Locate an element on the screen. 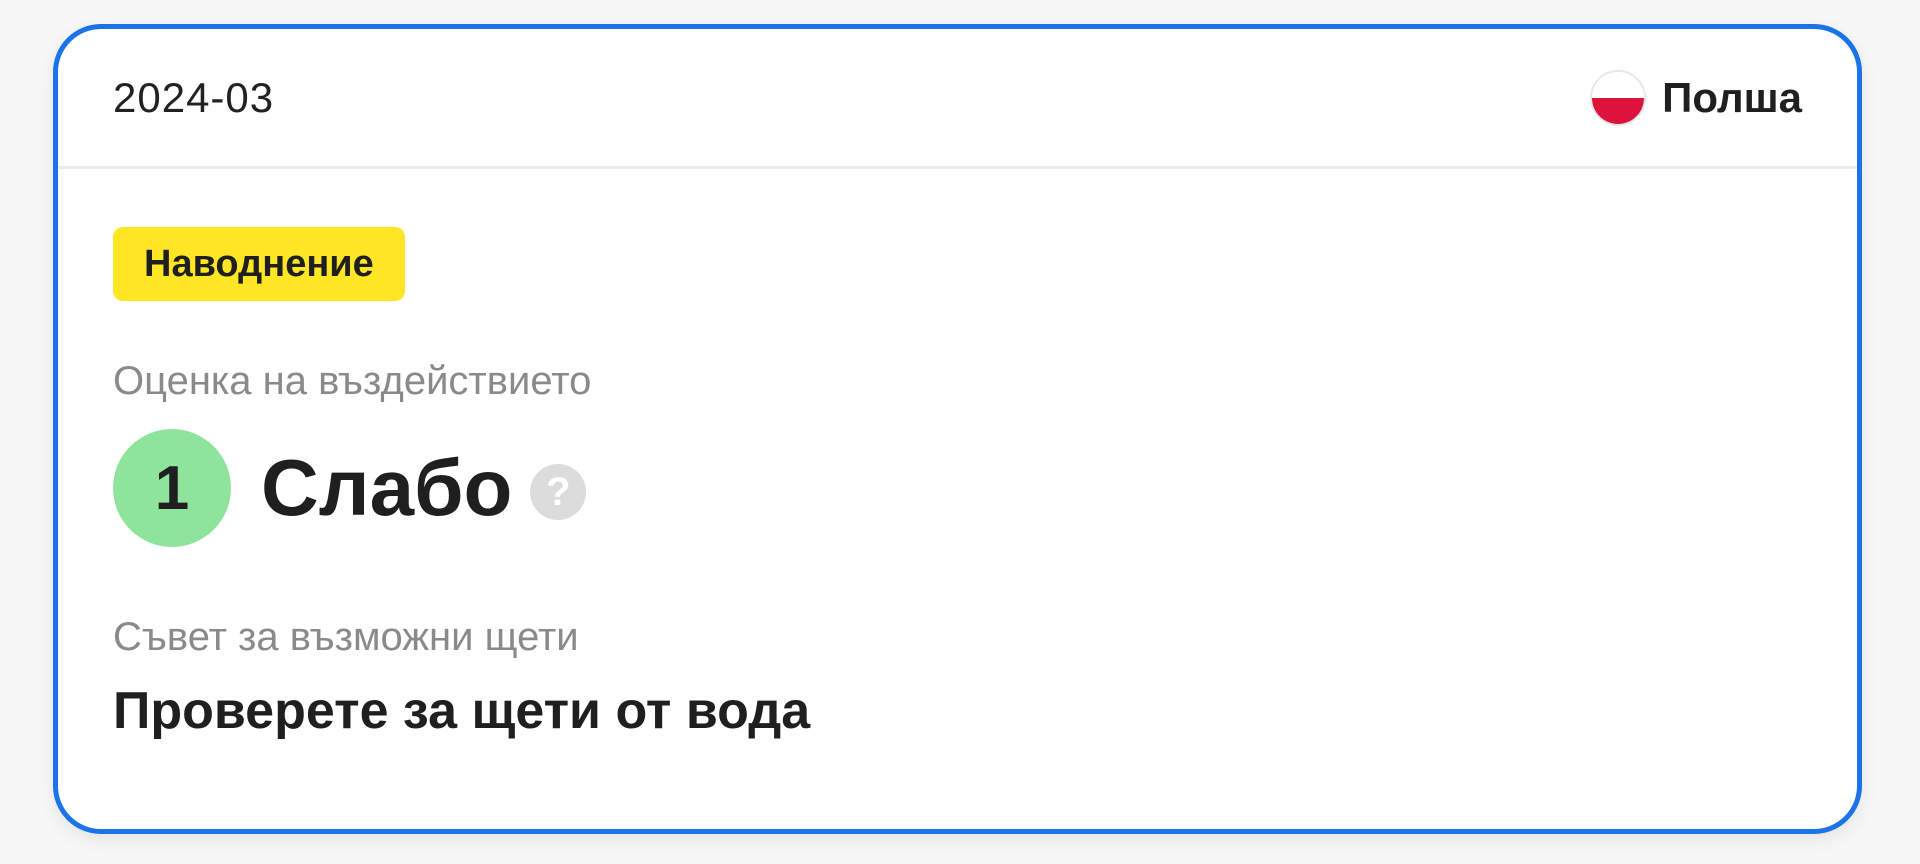 This screenshot has height=864, width=1920. advice-text: Проверете за щети от вода is located at coordinates (462, 711).